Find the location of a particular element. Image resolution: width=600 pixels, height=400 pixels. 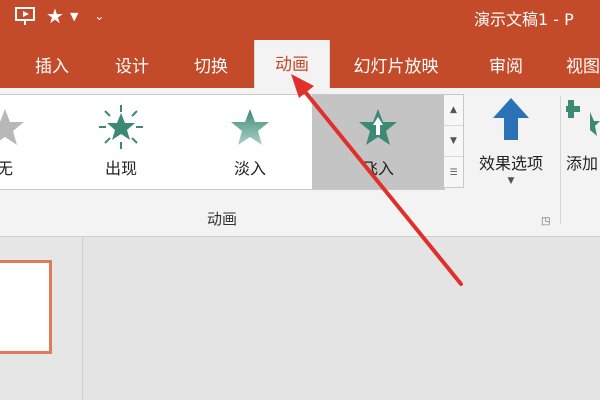

gallery-scrollbar: ▲ ▼ ☰ is located at coordinates (454, 141).